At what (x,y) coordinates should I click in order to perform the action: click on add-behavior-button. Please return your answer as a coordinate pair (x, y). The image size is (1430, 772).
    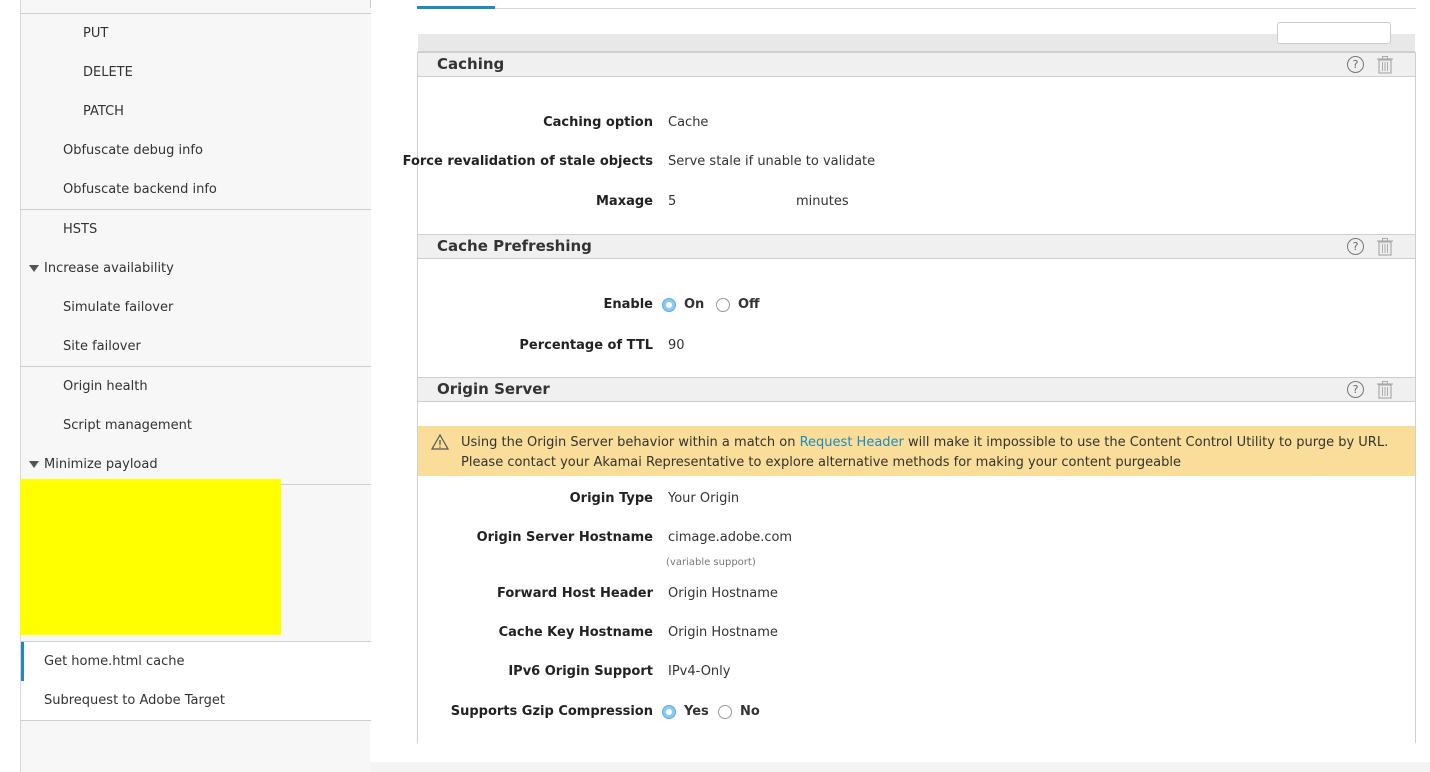
    Looking at the image, I should click on (1334, 33).